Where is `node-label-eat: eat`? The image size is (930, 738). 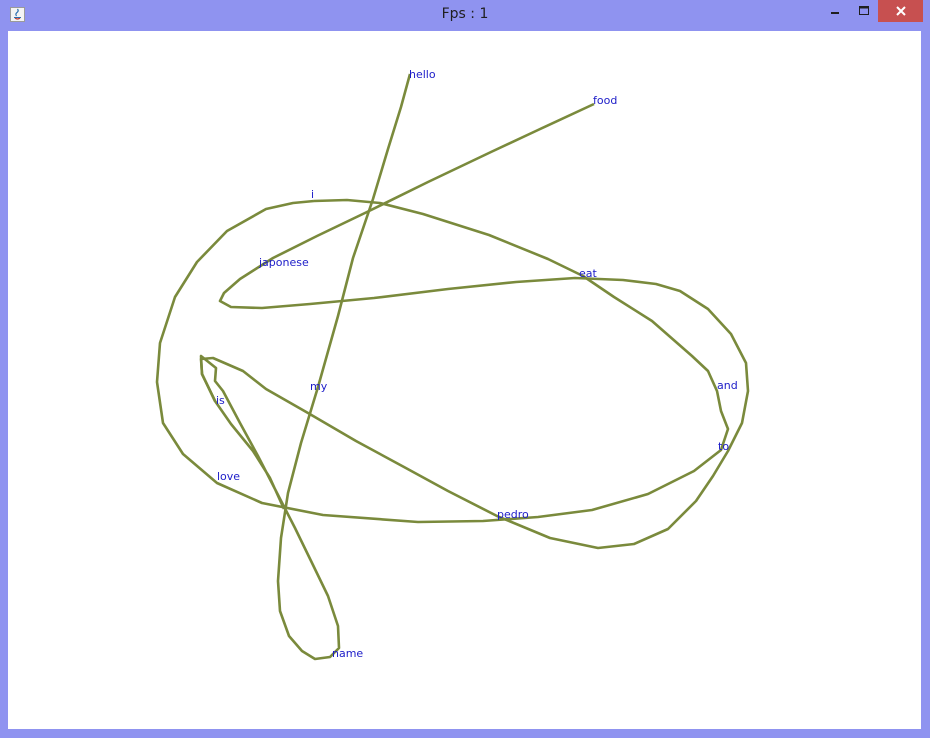
node-label-eat: eat is located at coordinates (588, 273).